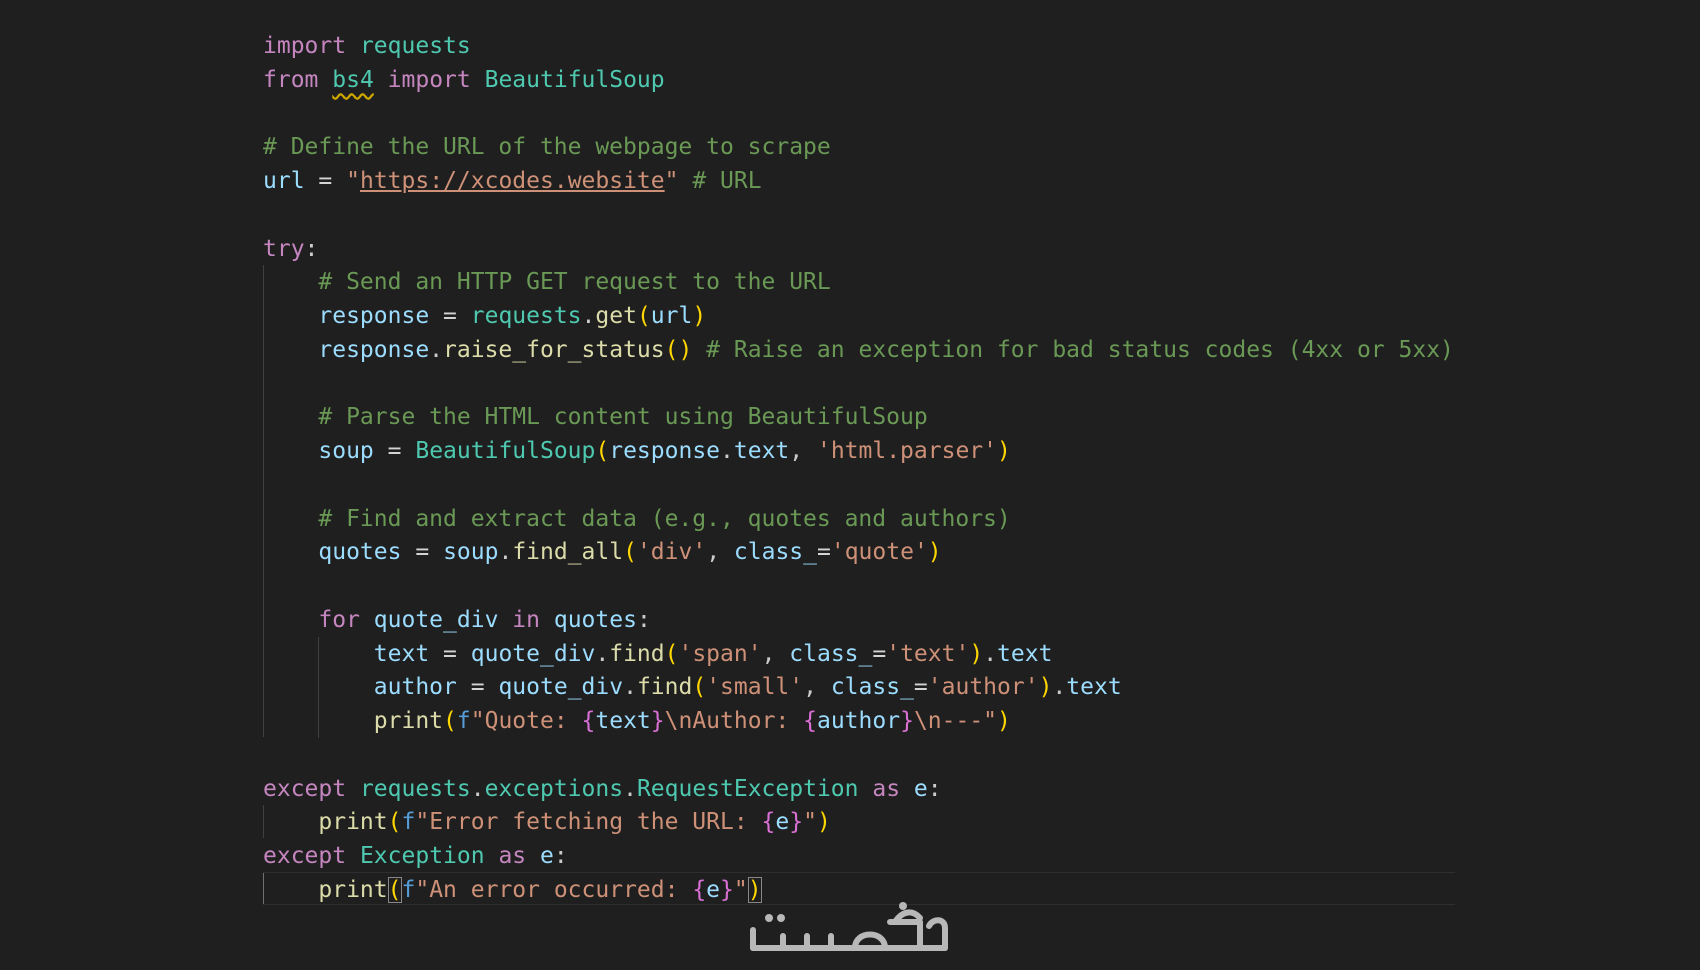 The height and width of the screenshot is (970, 1700). Describe the element at coordinates (678, 349) in the screenshot. I see `code-token: ()` at that location.